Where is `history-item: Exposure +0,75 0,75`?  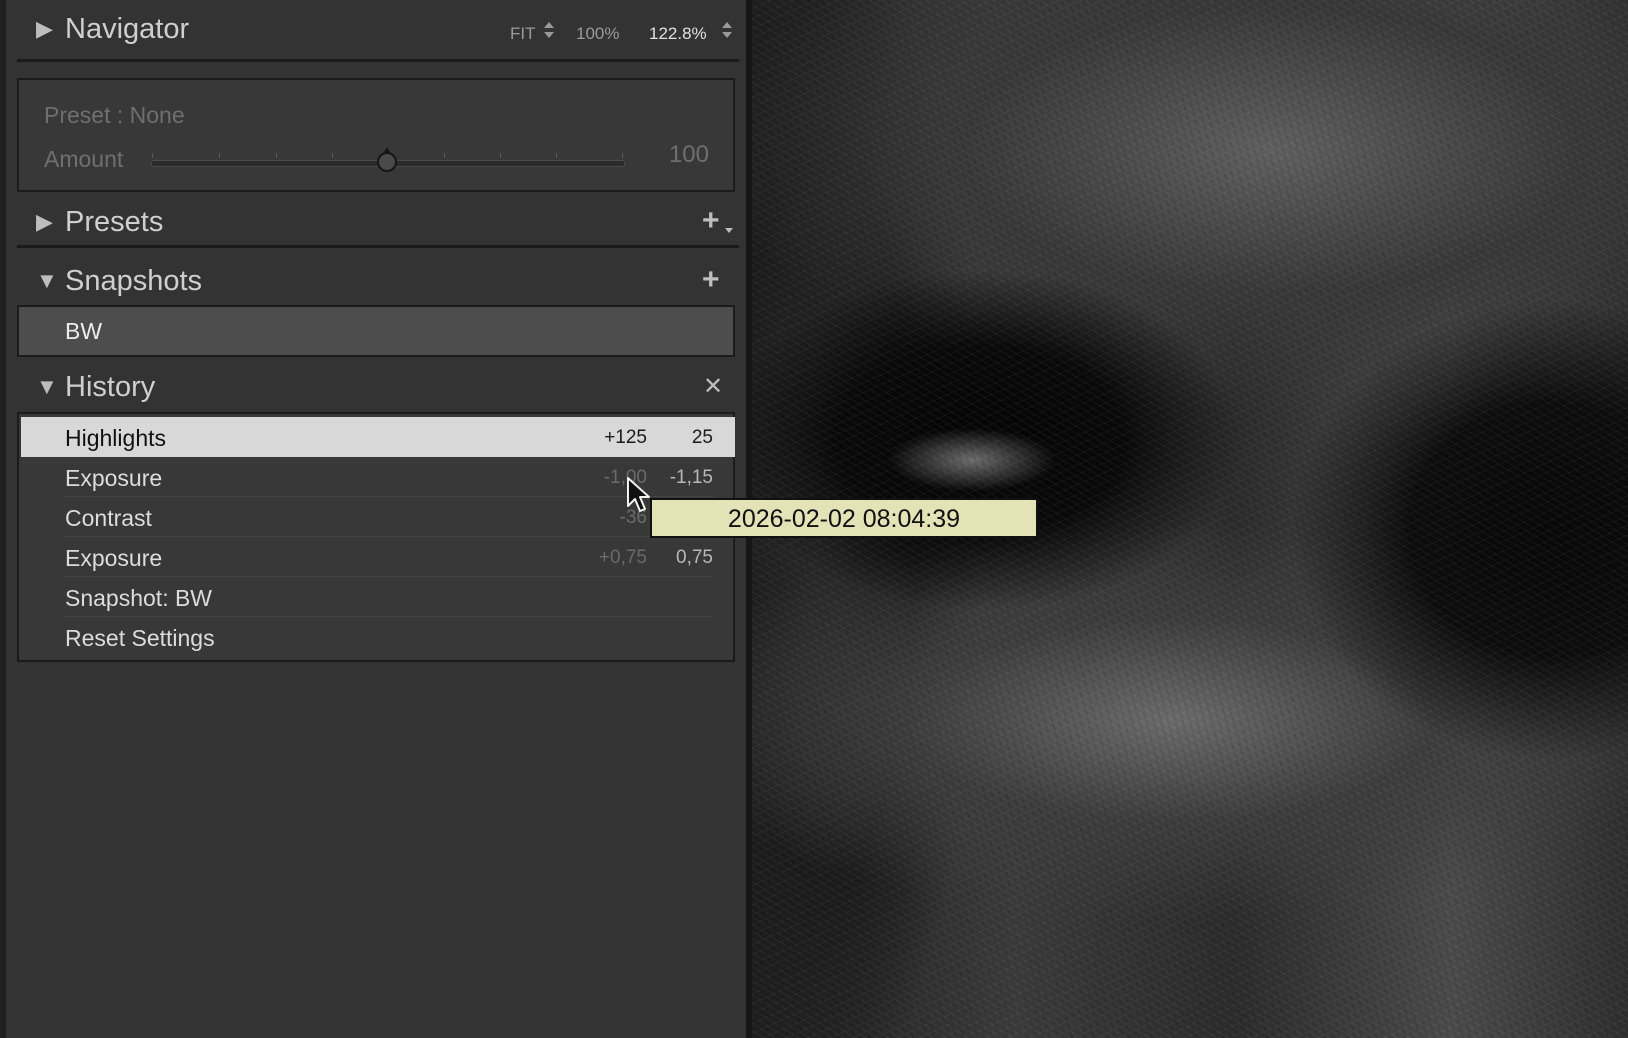 history-item: Exposure +0,75 0,75 is located at coordinates (378, 557).